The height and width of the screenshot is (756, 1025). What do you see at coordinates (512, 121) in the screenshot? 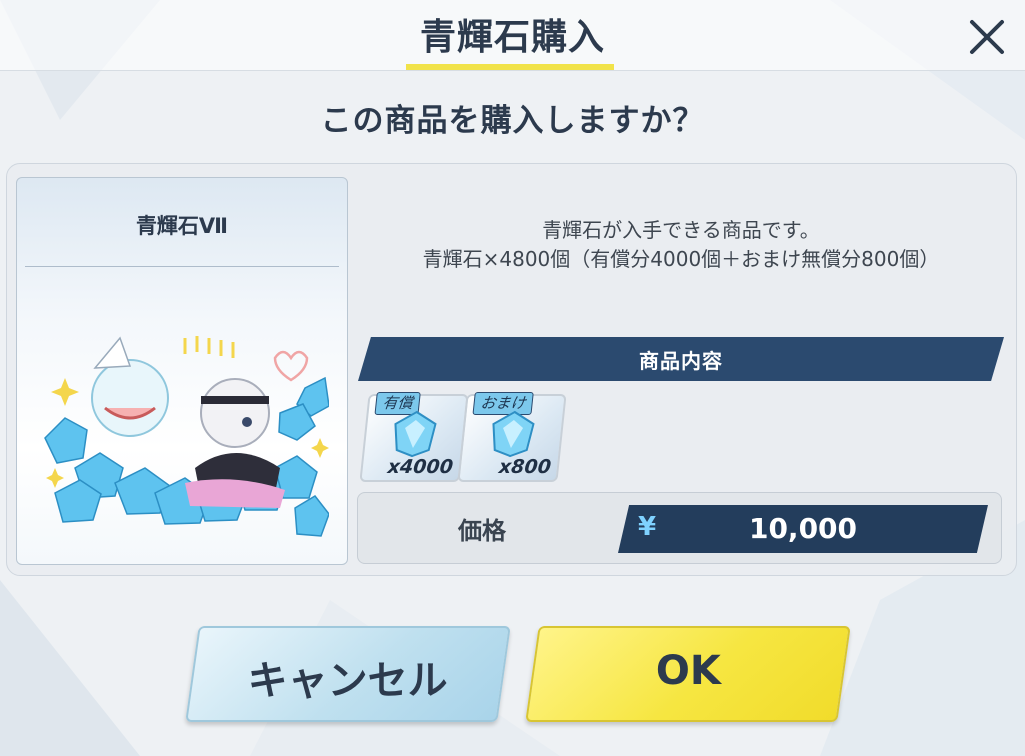
I see `confirm-question: この商品を購入しますか？` at bounding box center [512, 121].